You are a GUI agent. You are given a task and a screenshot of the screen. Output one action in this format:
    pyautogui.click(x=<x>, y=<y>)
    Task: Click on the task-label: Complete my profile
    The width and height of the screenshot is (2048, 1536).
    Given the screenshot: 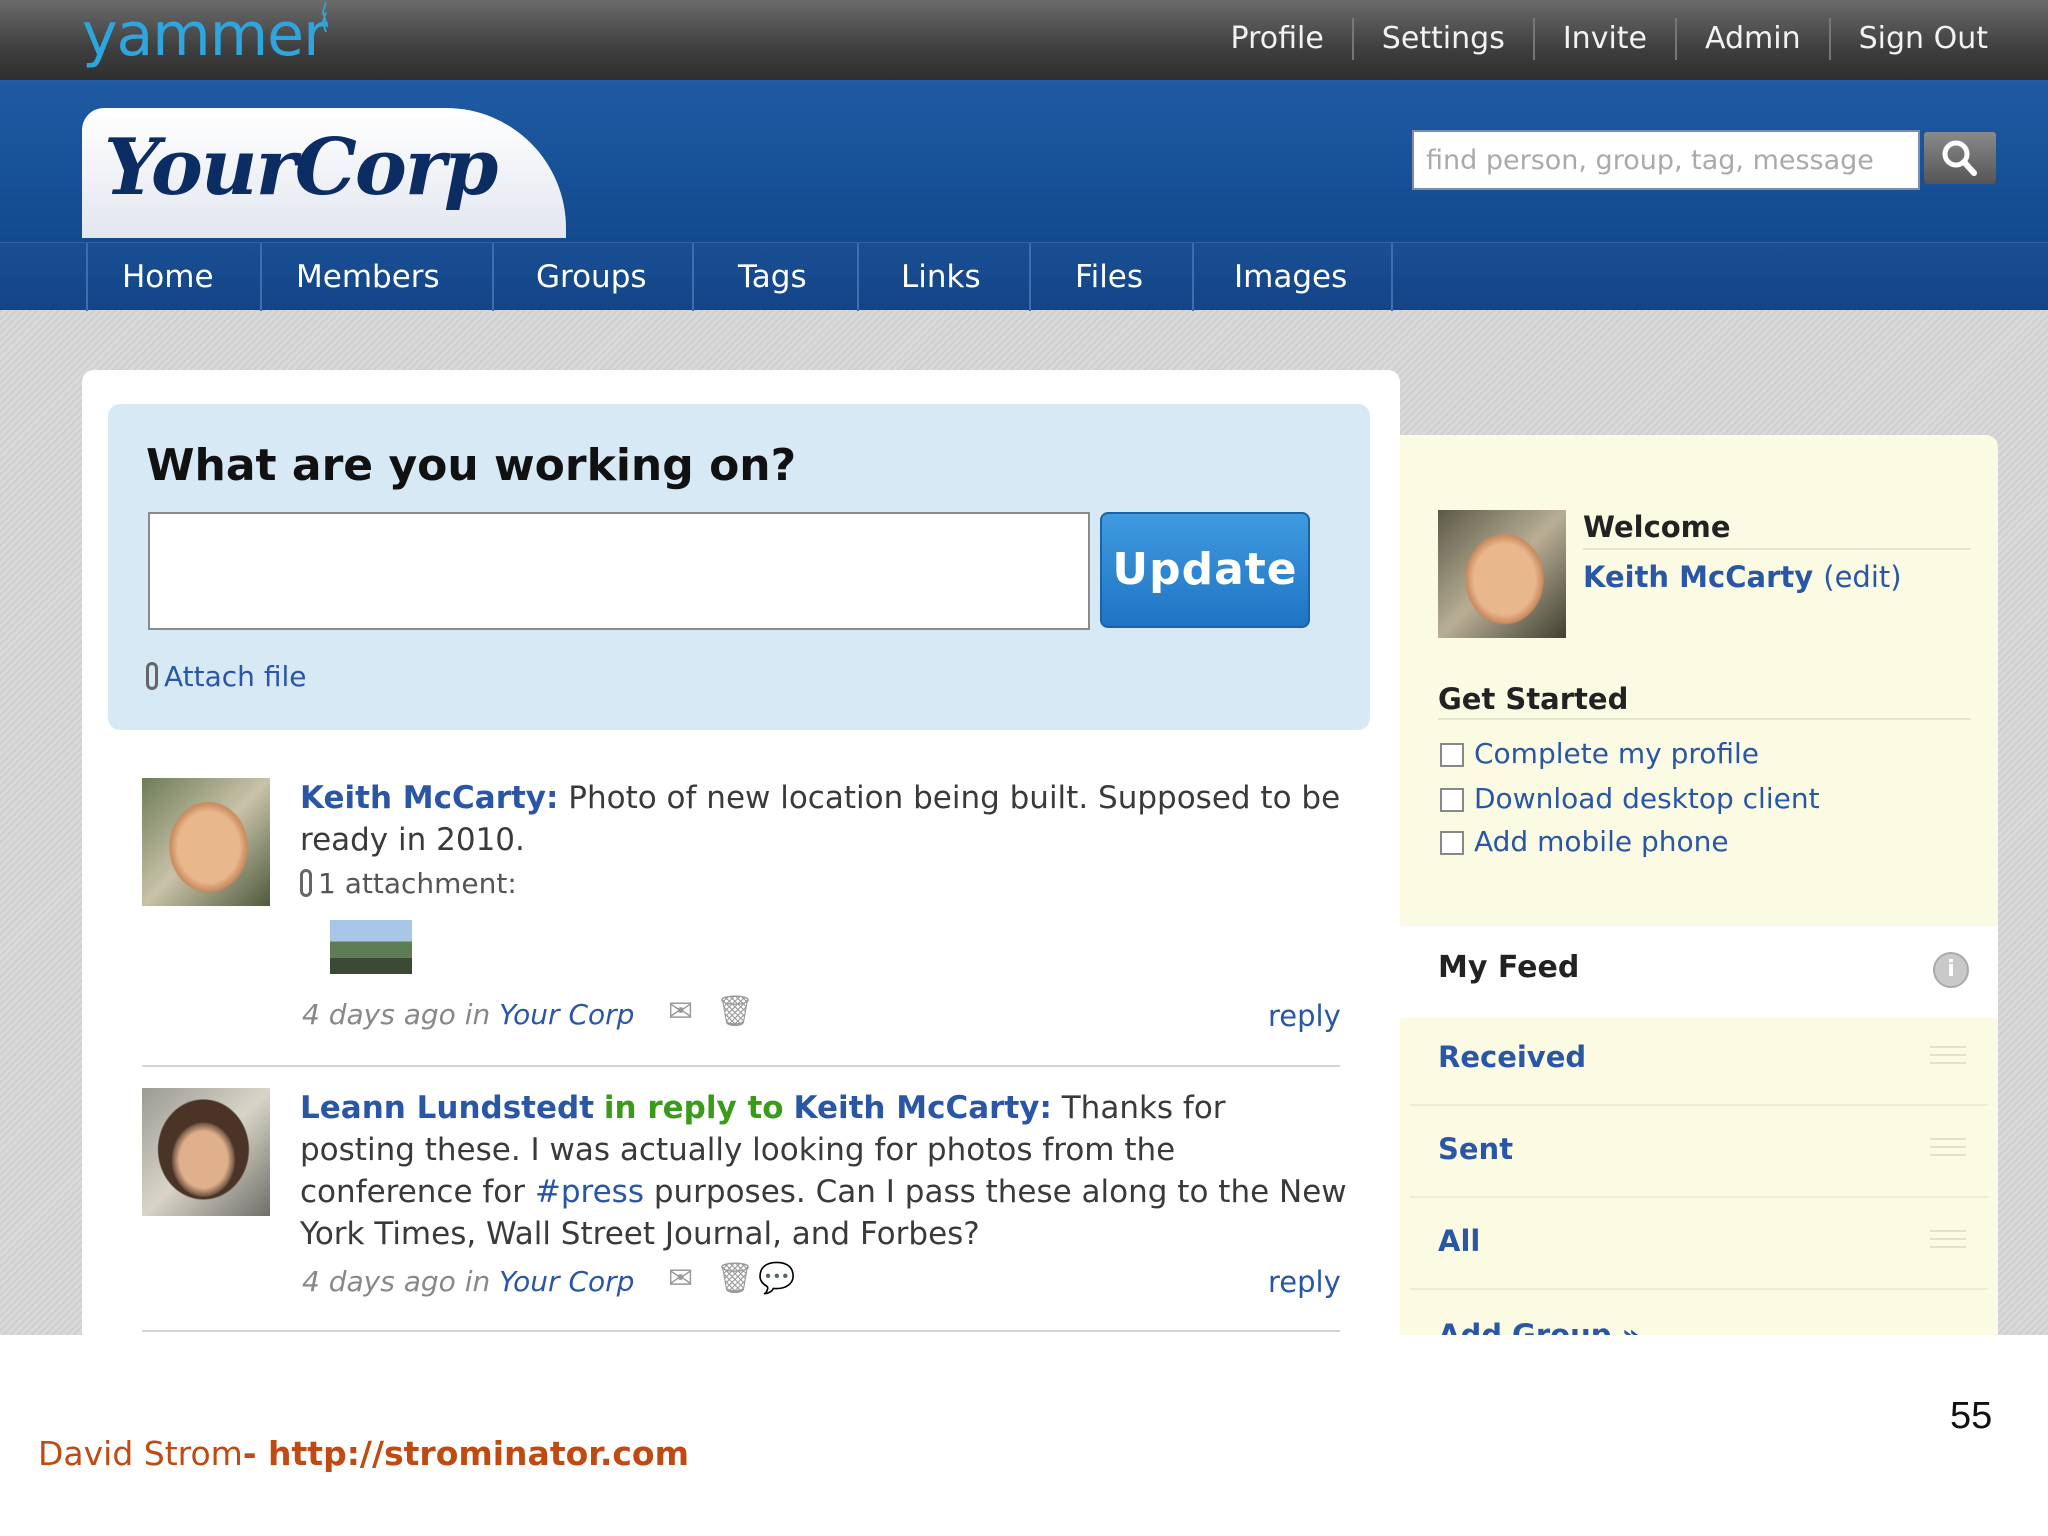 What is the action you would take?
    pyautogui.click(x=1616, y=753)
    